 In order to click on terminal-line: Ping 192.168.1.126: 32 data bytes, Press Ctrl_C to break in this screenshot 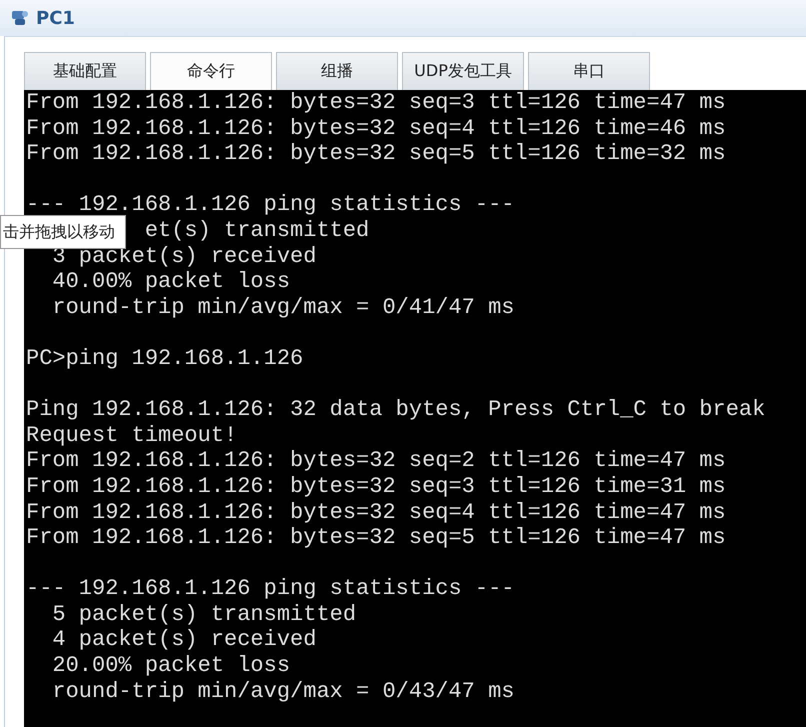, I will do `click(396, 409)`.